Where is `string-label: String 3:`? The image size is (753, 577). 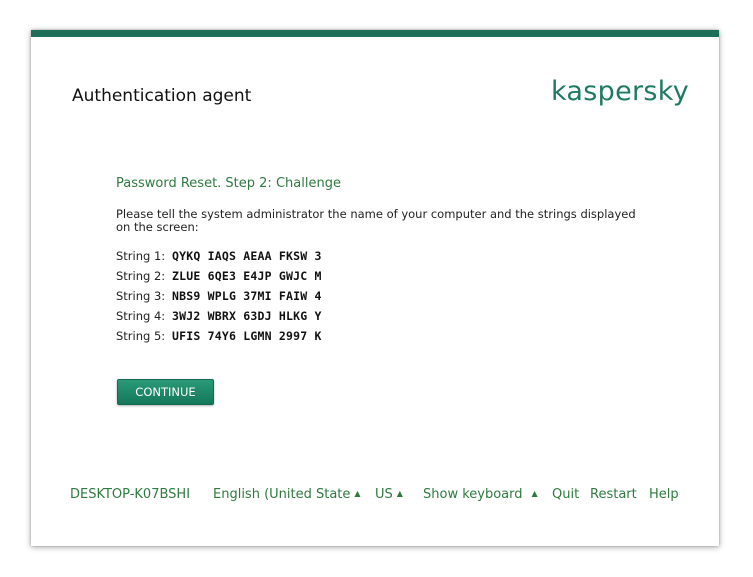
string-label: String 3: is located at coordinates (141, 296).